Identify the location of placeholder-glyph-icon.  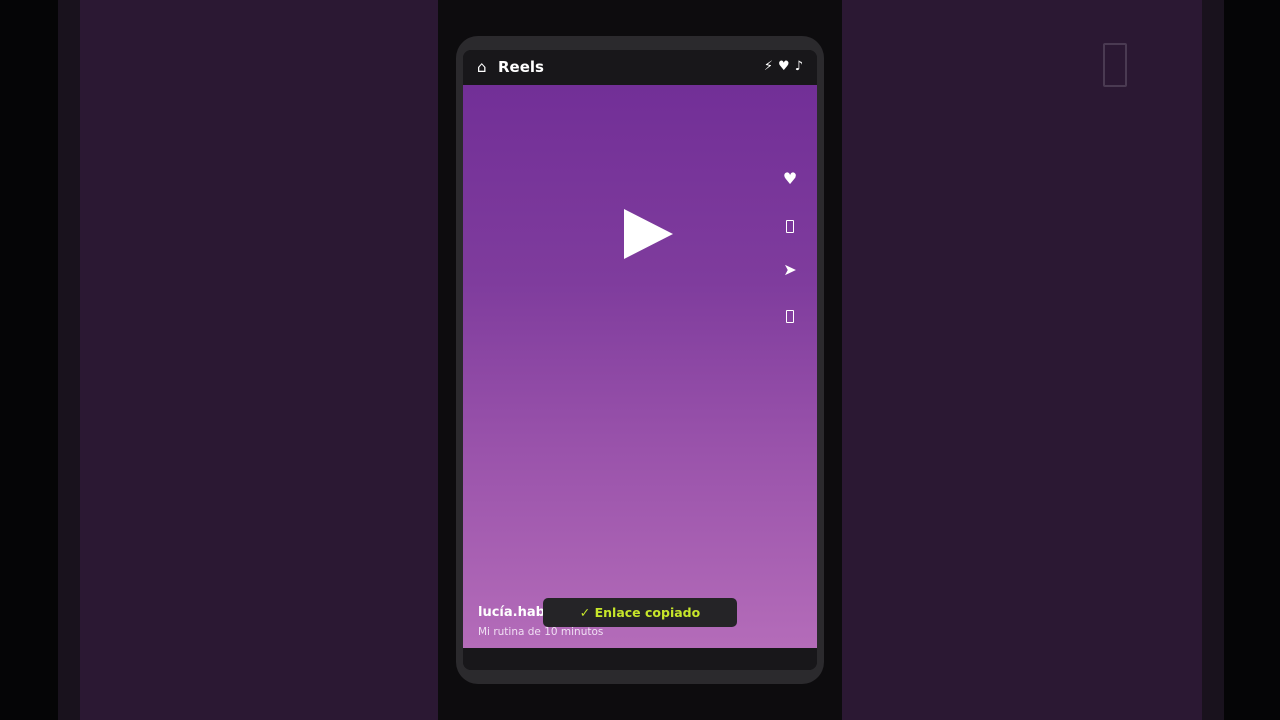
(1115, 65).